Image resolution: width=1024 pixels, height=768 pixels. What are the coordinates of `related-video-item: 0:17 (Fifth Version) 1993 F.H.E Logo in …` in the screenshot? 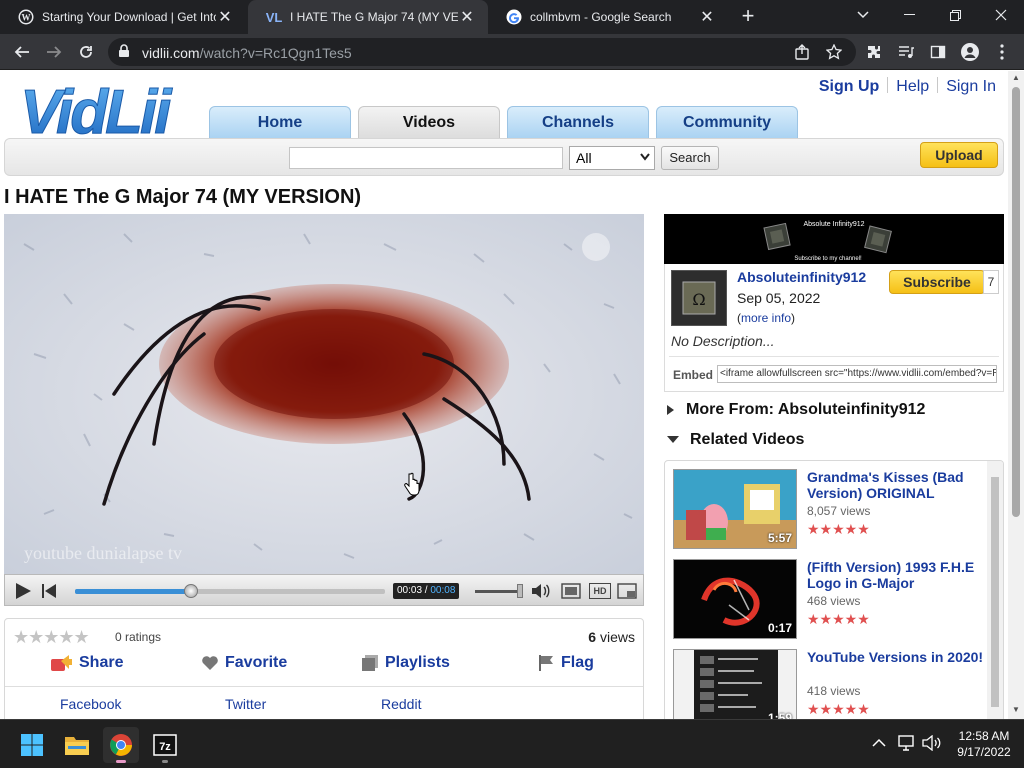 It's located at (829, 600).